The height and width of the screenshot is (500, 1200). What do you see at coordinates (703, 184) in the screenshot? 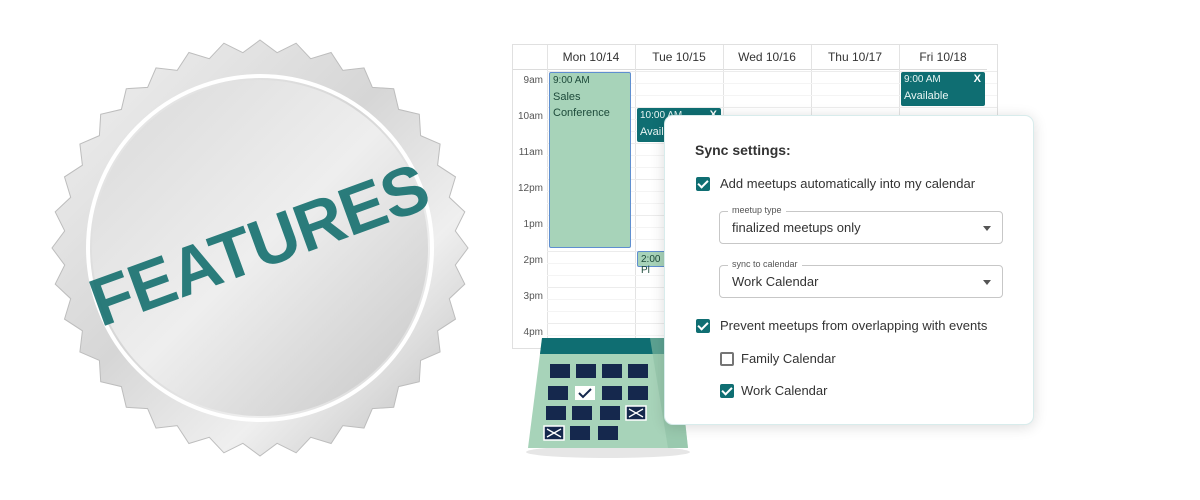
I see `add-meetups-checkbox` at bounding box center [703, 184].